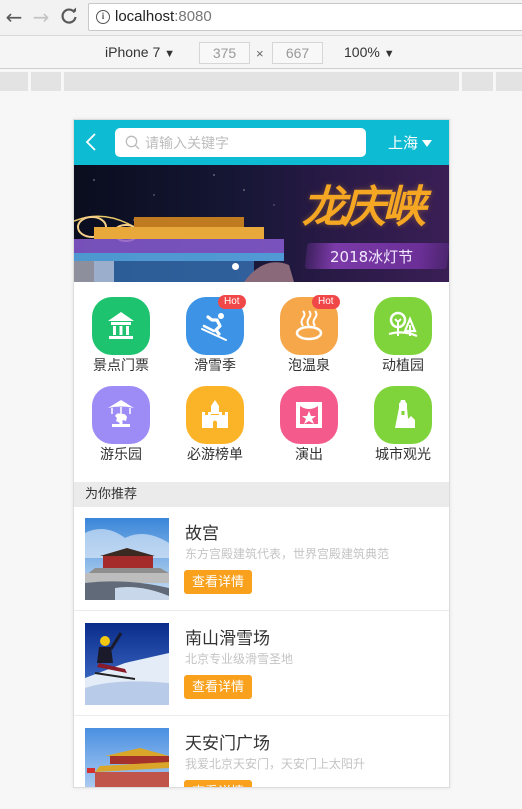 This screenshot has height=809, width=522. What do you see at coordinates (261, 494) in the screenshot?
I see `section-title-recommend: 为你推荐` at bounding box center [261, 494].